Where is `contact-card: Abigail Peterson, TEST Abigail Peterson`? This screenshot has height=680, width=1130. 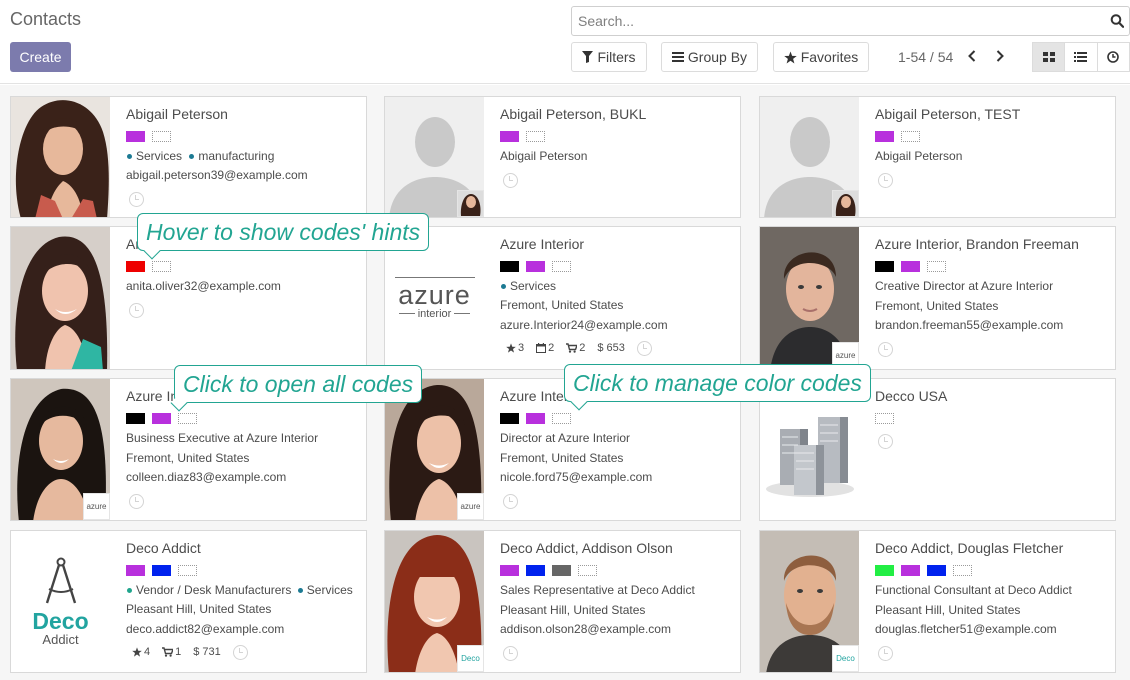 contact-card: Abigail Peterson, TEST Abigail Peterson is located at coordinates (937, 157).